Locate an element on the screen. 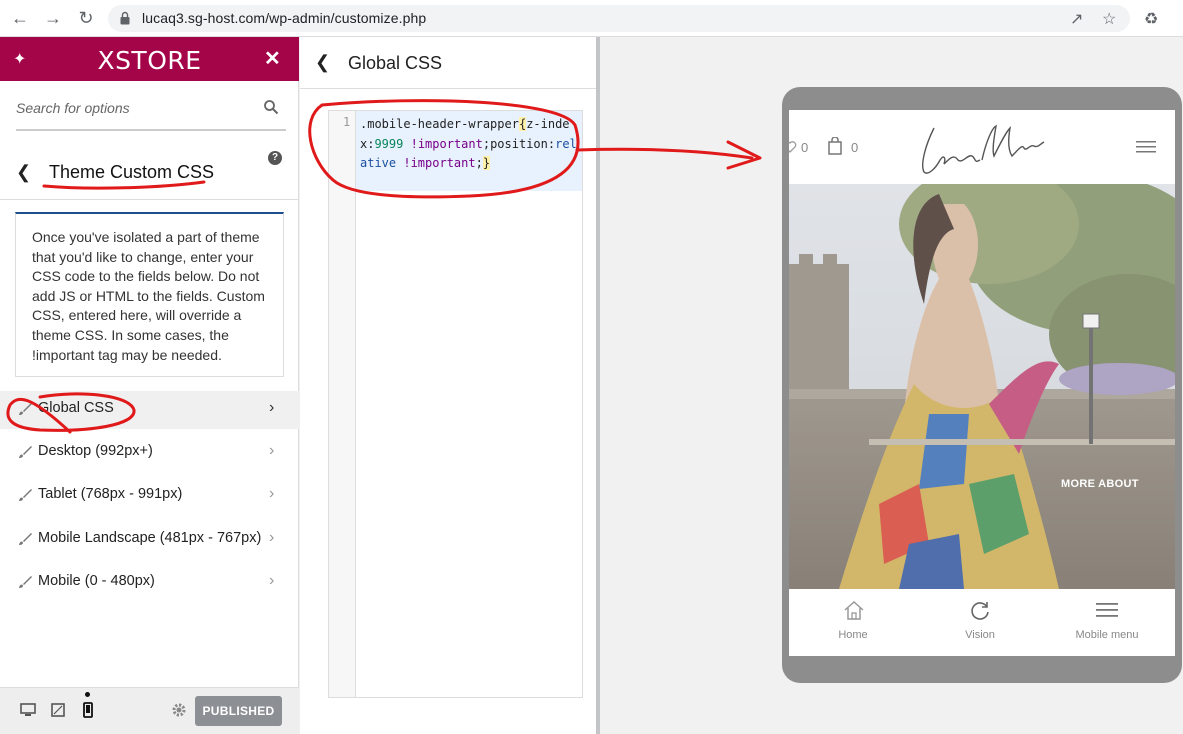  desktop-preview-icon is located at coordinates (28, 710).